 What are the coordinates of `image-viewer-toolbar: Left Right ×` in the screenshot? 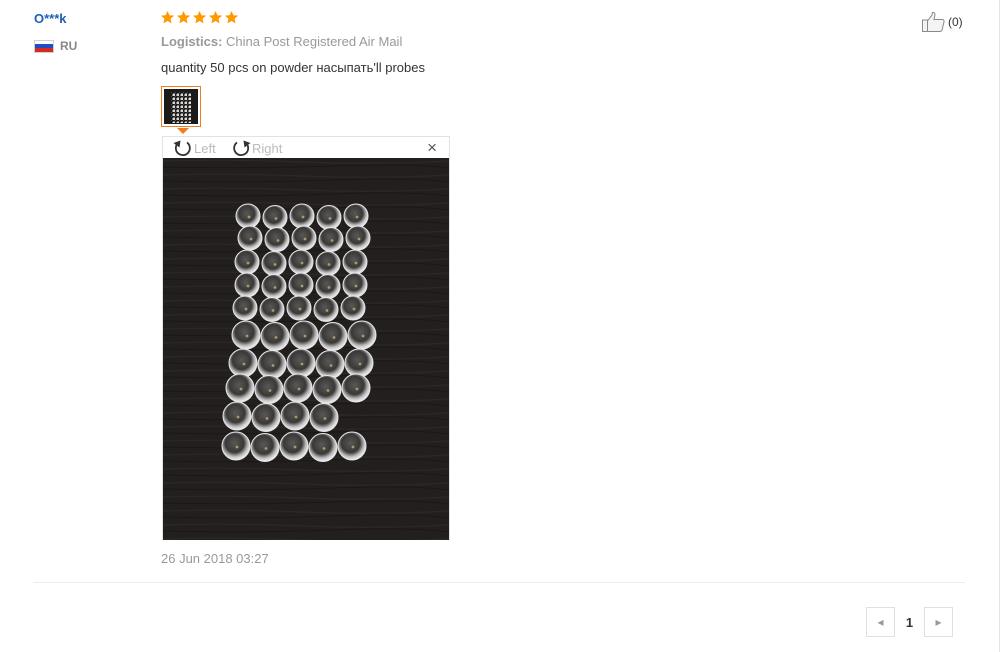 It's located at (306, 147).